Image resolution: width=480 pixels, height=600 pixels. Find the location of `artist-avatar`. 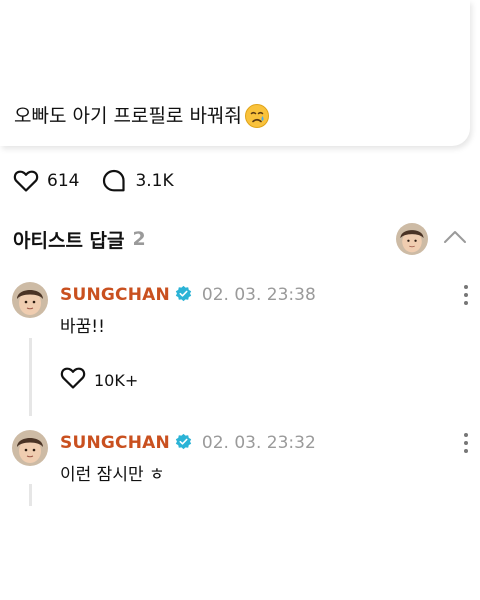

artist-avatar is located at coordinates (412, 239).